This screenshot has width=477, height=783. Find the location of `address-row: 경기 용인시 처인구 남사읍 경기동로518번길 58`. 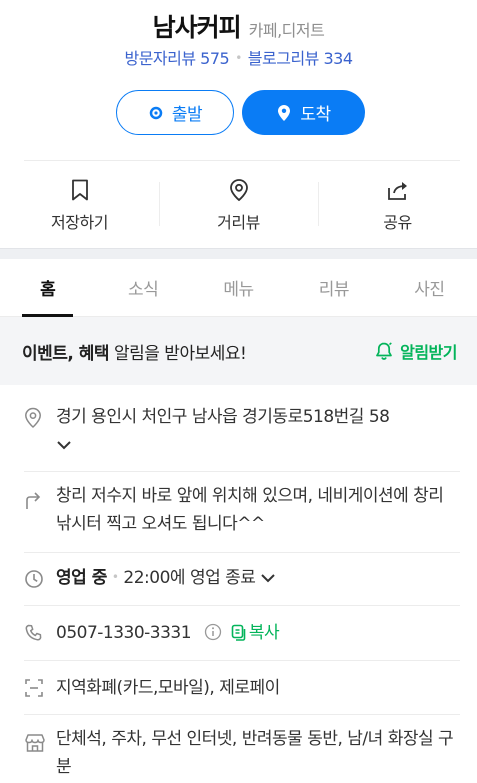

address-row: 경기 용인시 처인구 남사읍 경기동로518번길 58 is located at coordinates (238, 428).